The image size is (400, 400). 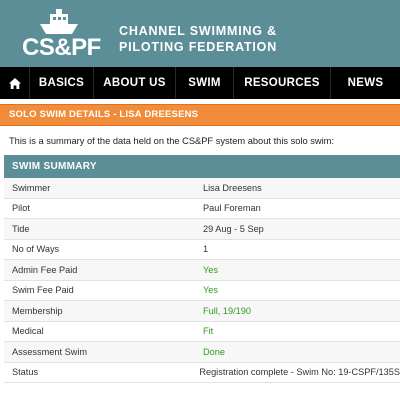 What do you see at coordinates (202, 311) in the screenshot?
I see `table-row: Membership Full, 19/190` at bounding box center [202, 311].